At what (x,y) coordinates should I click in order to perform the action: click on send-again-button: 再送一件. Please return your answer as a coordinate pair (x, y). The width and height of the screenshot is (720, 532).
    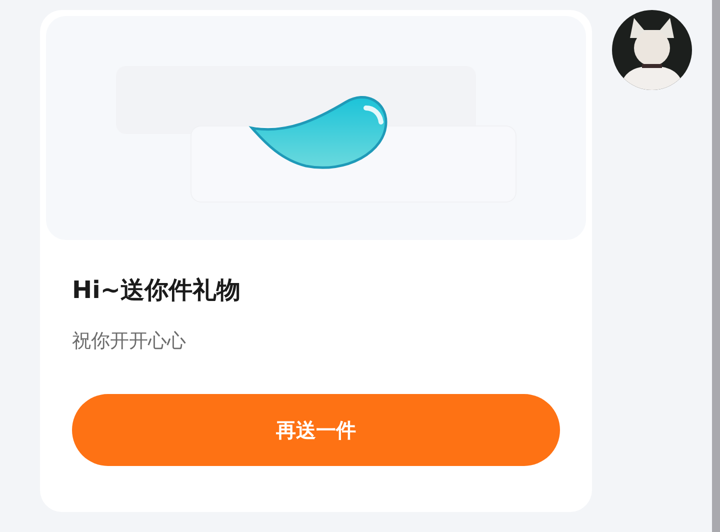
    Looking at the image, I should click on (316, 430).